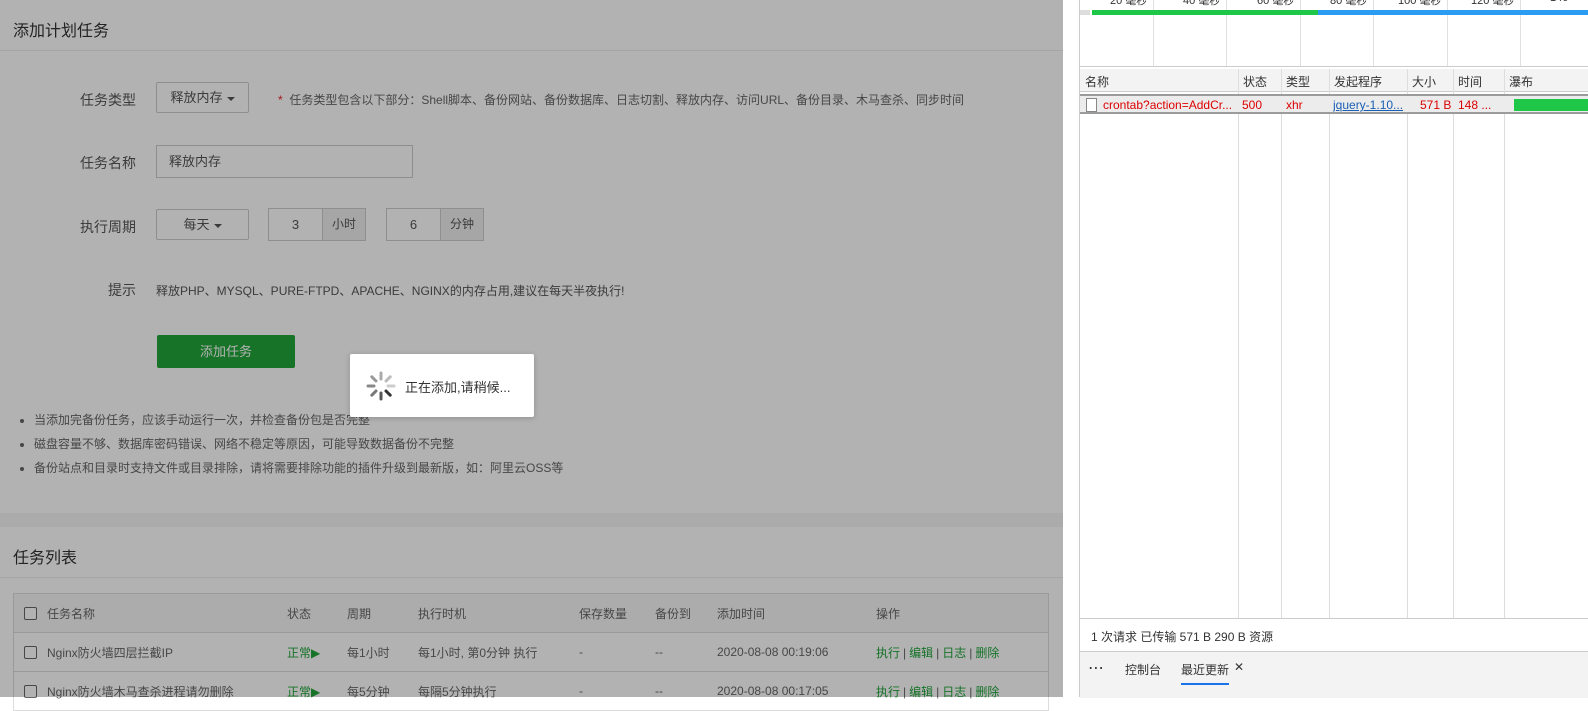  What do you see at coordinates (1521, 81) in the screenshot?
I see `col-waterfall-header: 瀑布` at bounding box center [1521, 81].